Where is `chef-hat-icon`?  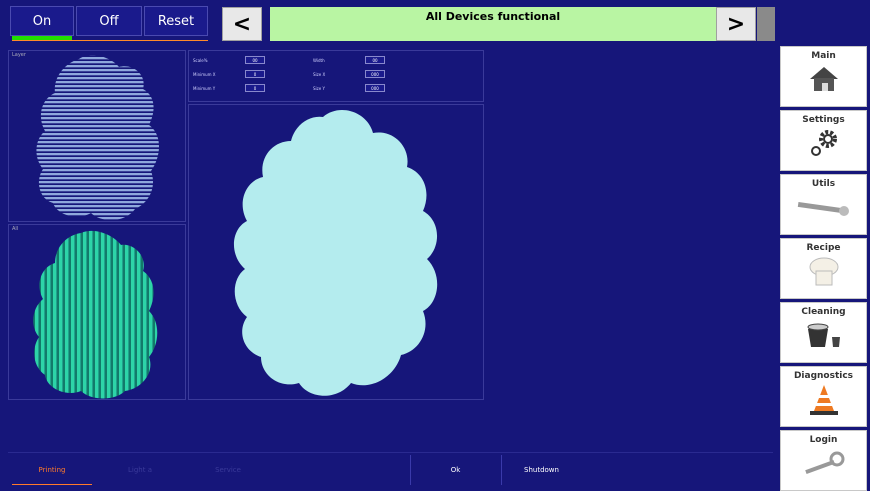 chef-hat-icon is located at coordinates (823, 271).